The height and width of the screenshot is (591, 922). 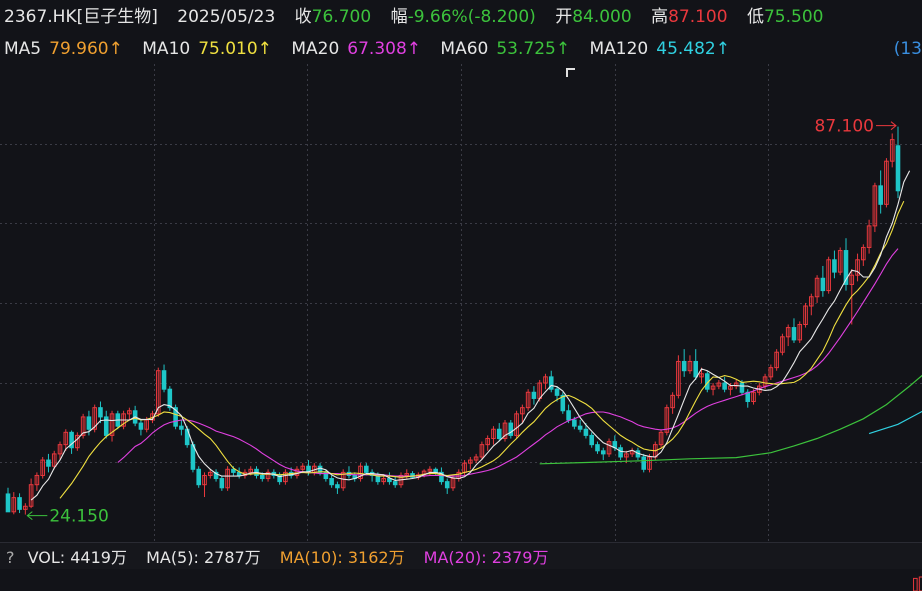 I want to click on symbol-label: 2367.HK[巨子生物], so click(x=81, y=17).